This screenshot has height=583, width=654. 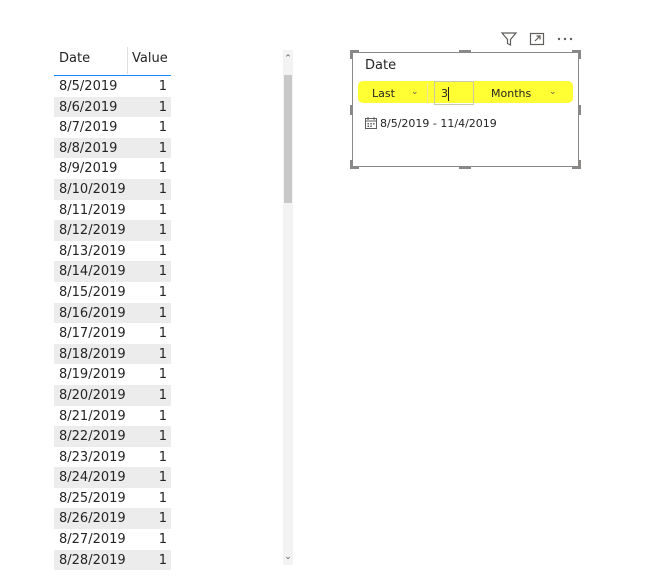 I want to click on table-row: 8/9/2019 1, so click(x=112, y=168).